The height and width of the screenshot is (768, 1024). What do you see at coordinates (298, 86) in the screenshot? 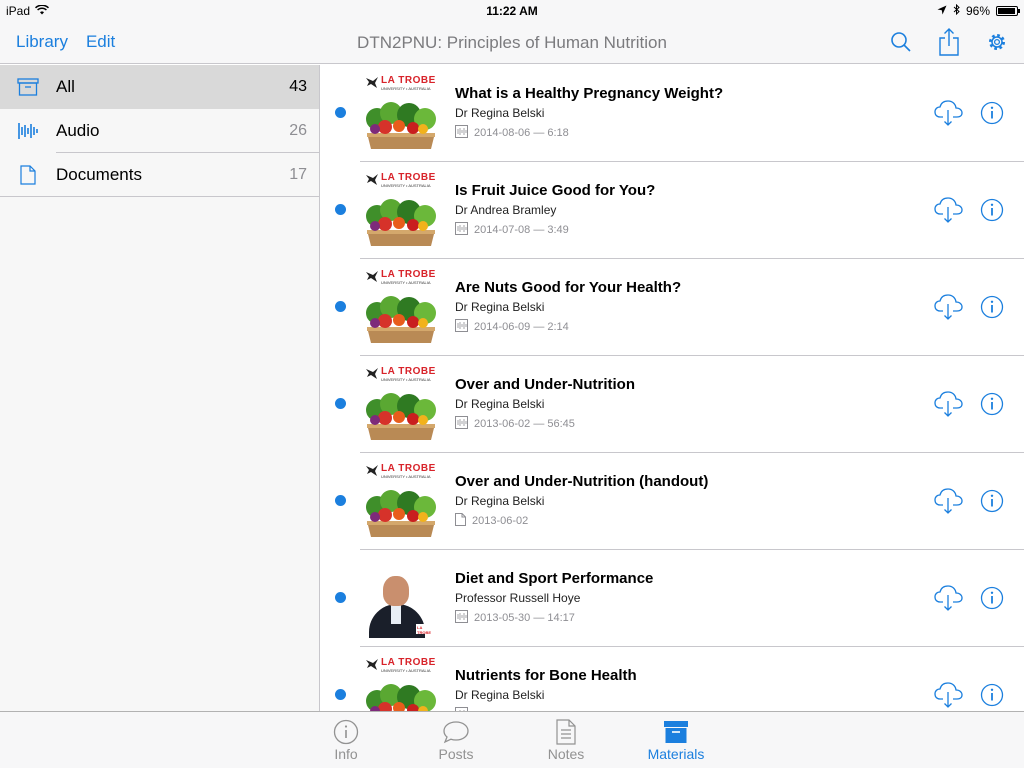
I see `sidebar-item-count: 43` at bounding box center [298, 86].